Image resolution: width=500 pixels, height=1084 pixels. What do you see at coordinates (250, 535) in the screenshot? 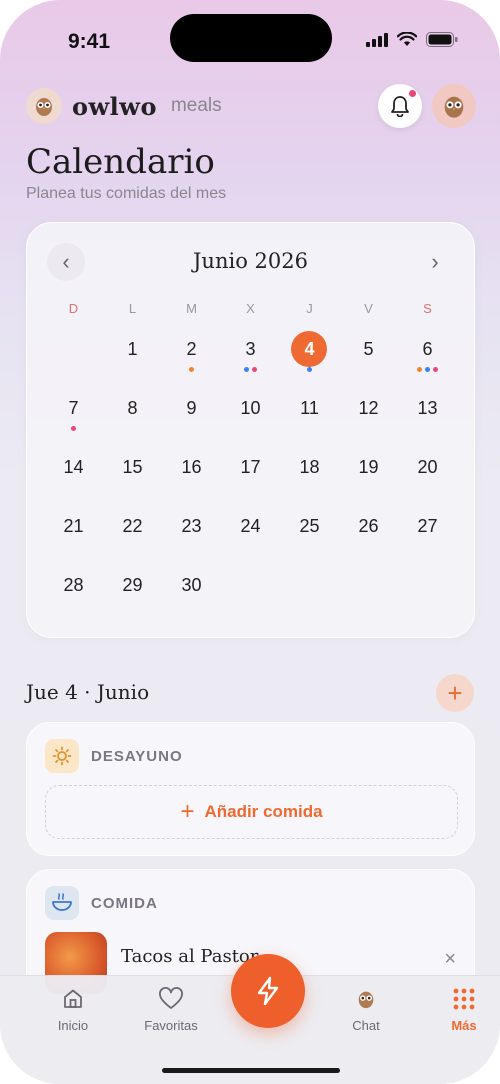
I see `calendar-day-24: 24` at bounding box center [250, 535].